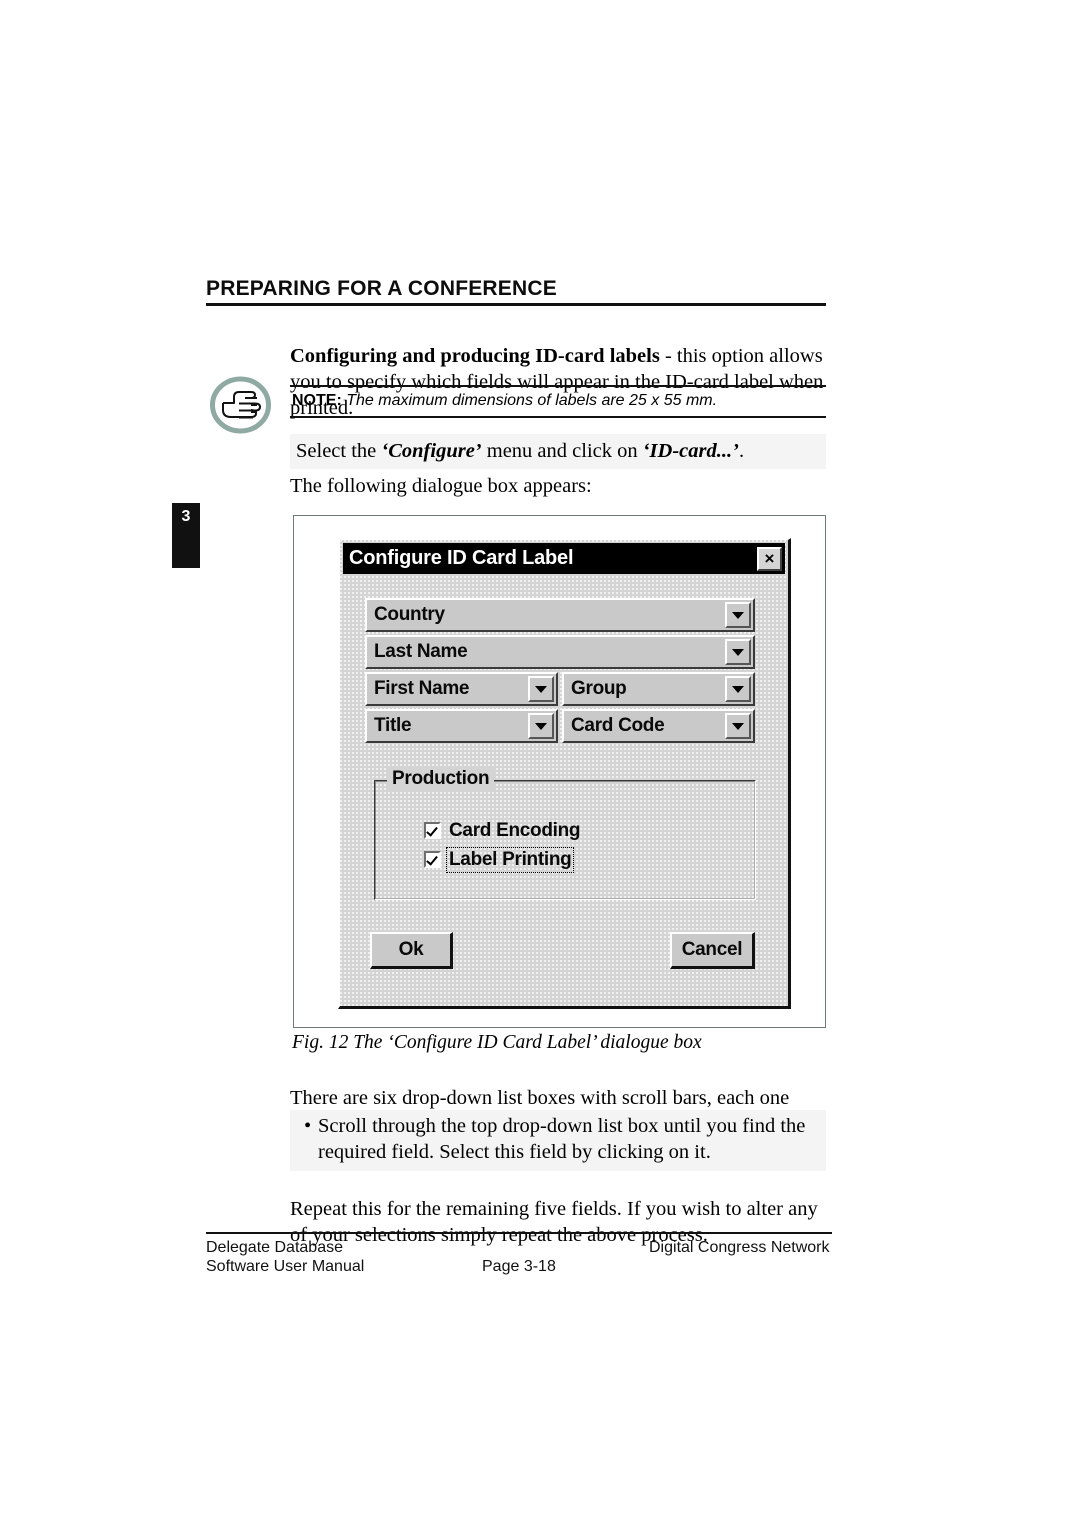 This screenshot has width=1080, height=1528. I want to click on dialog-titlebar: Configure ID Card Label ×, so click(564, 558).